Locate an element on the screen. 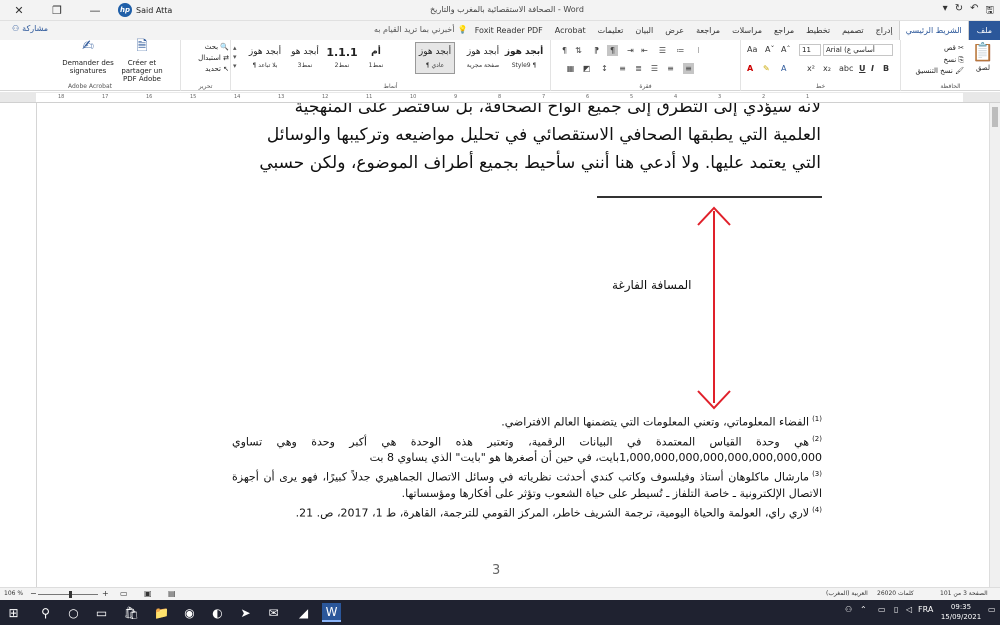  style-item: أبجد هوز ¶ بلا تباعد is located at coordinates (265, 58).